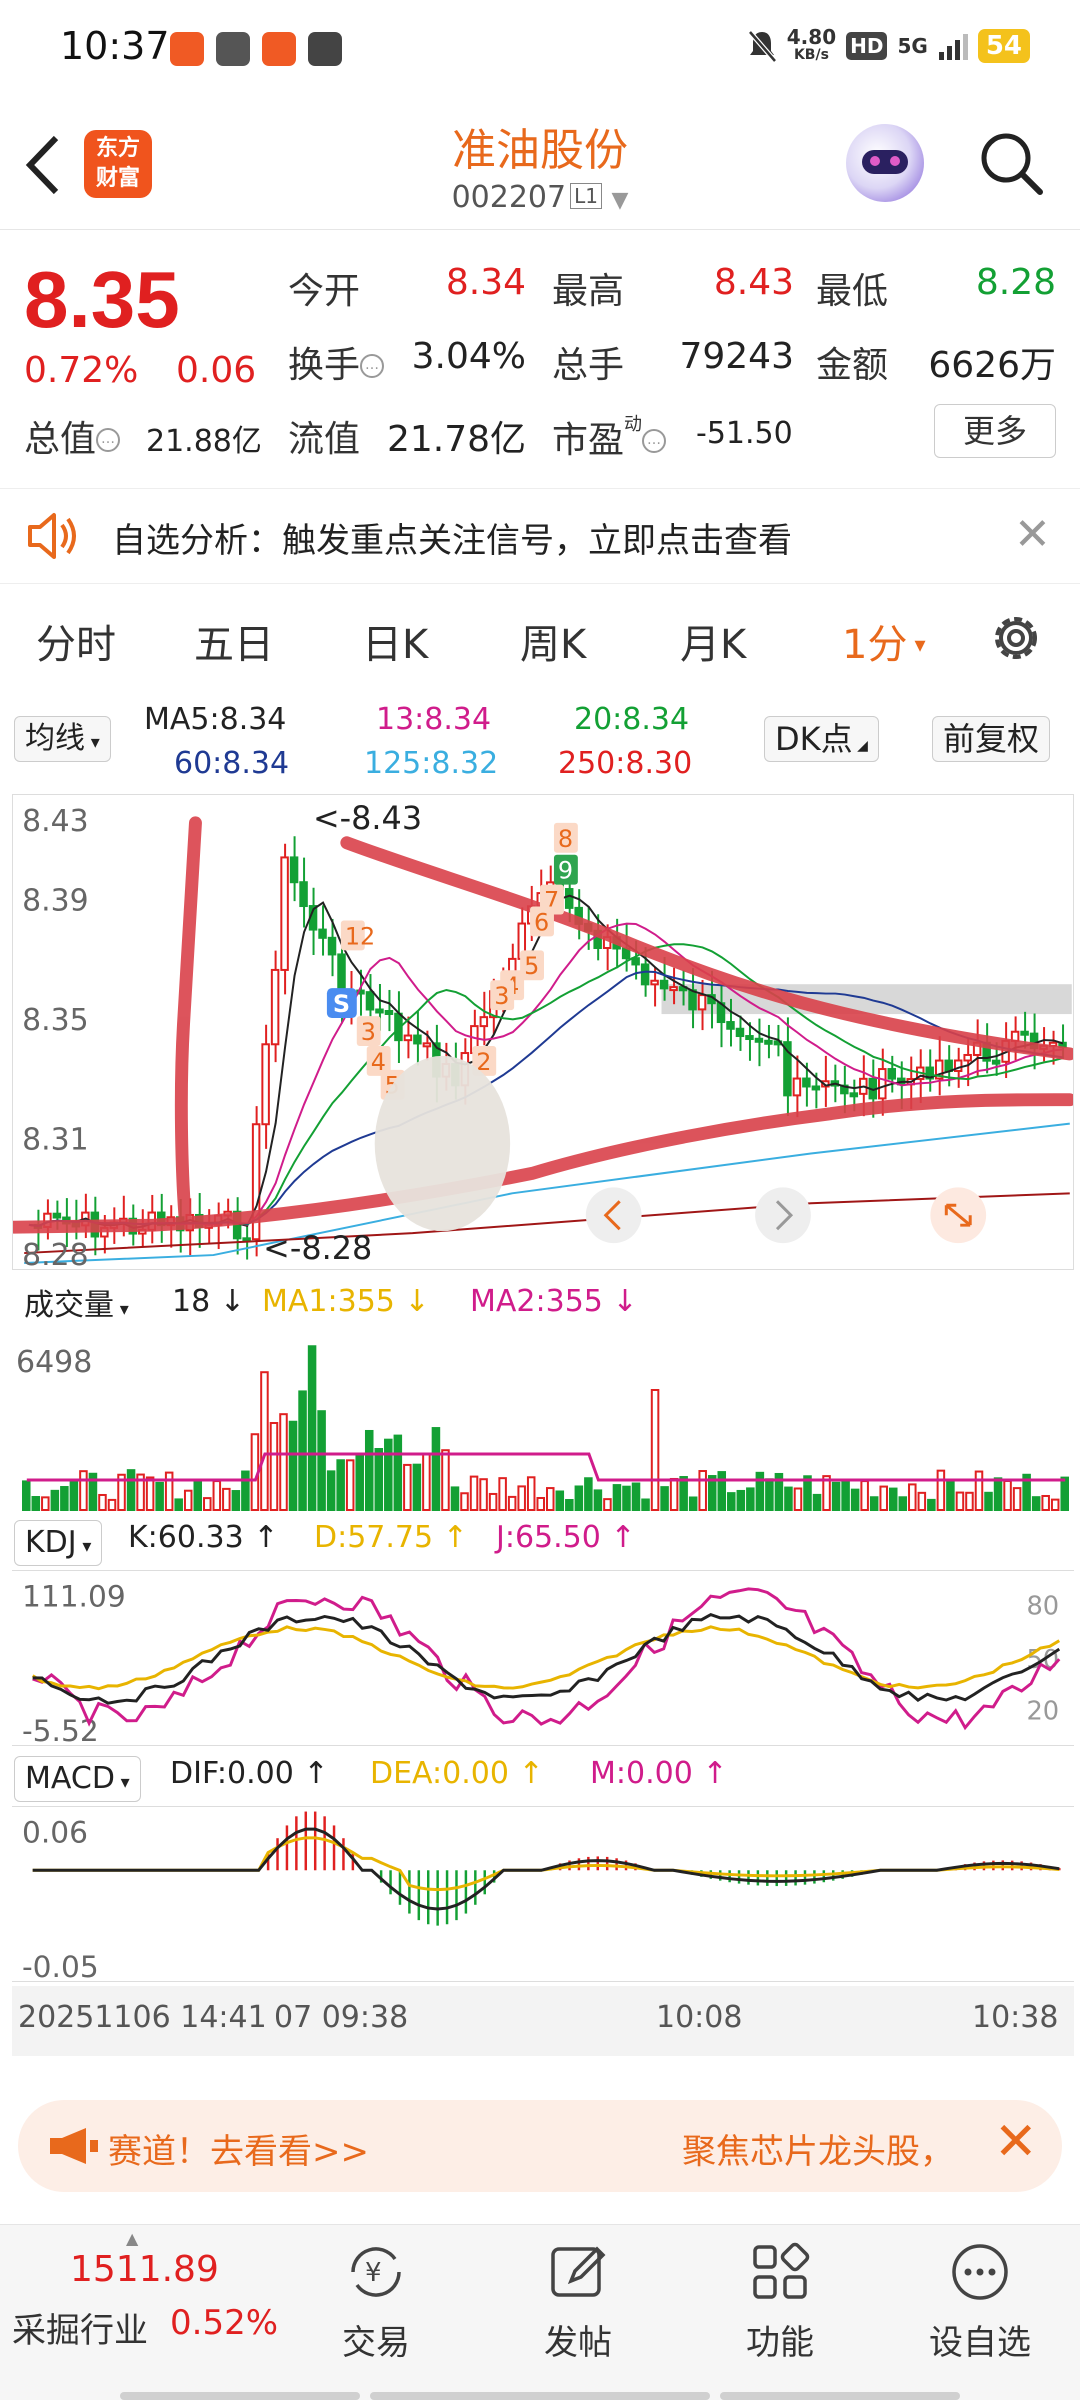 The height and width of the screenshot is (2400, 1080). What do you see at coordinates (586, 196) in the screenshot?
I see `level-badge: L1` at bounding box center [586, 196].